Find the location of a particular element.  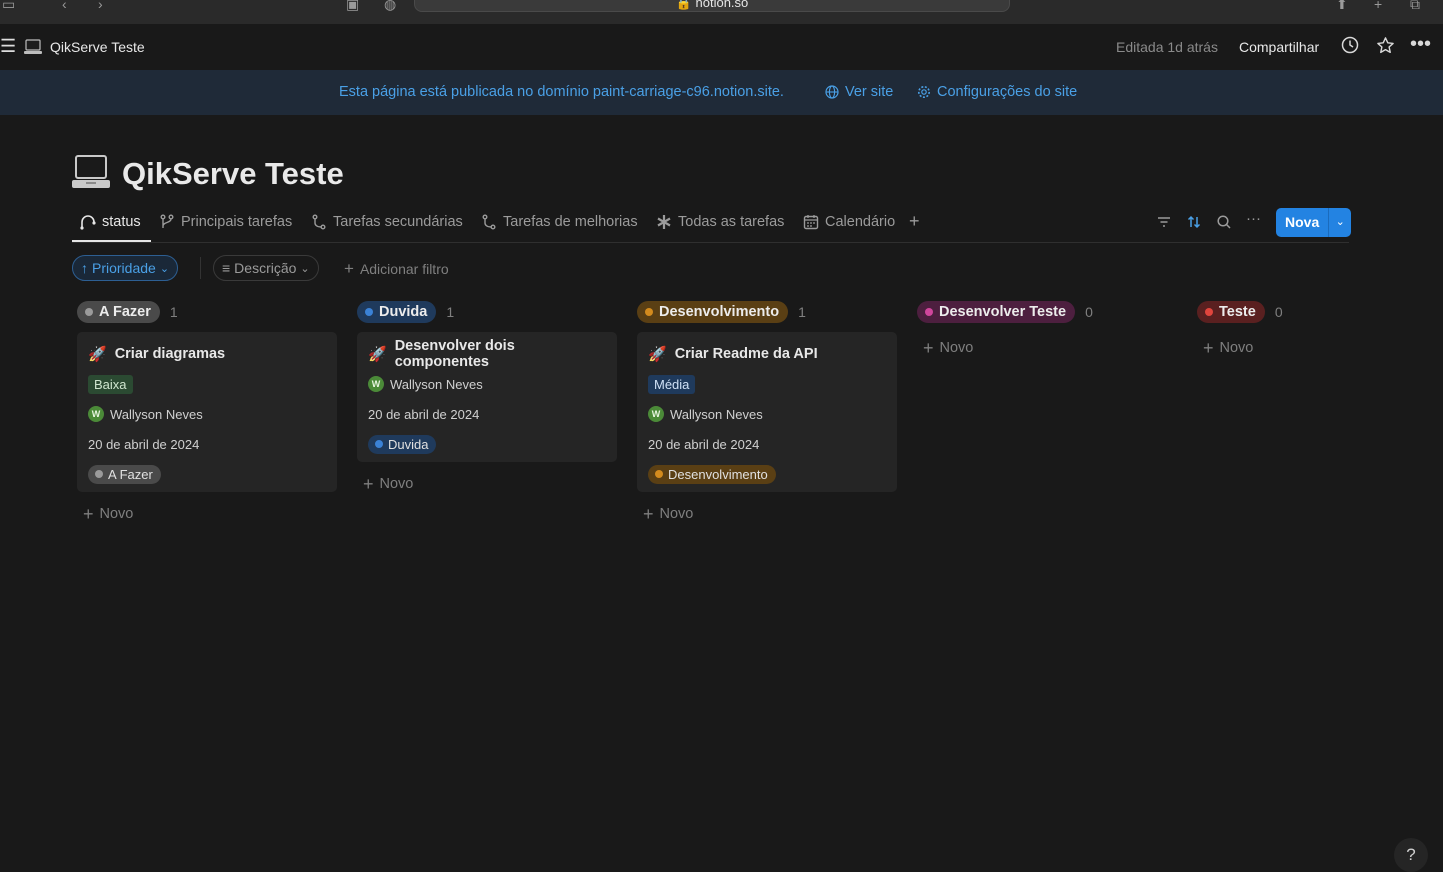

column-header: Desenvolver Teste 0 is located at coordinates (1047, 312).